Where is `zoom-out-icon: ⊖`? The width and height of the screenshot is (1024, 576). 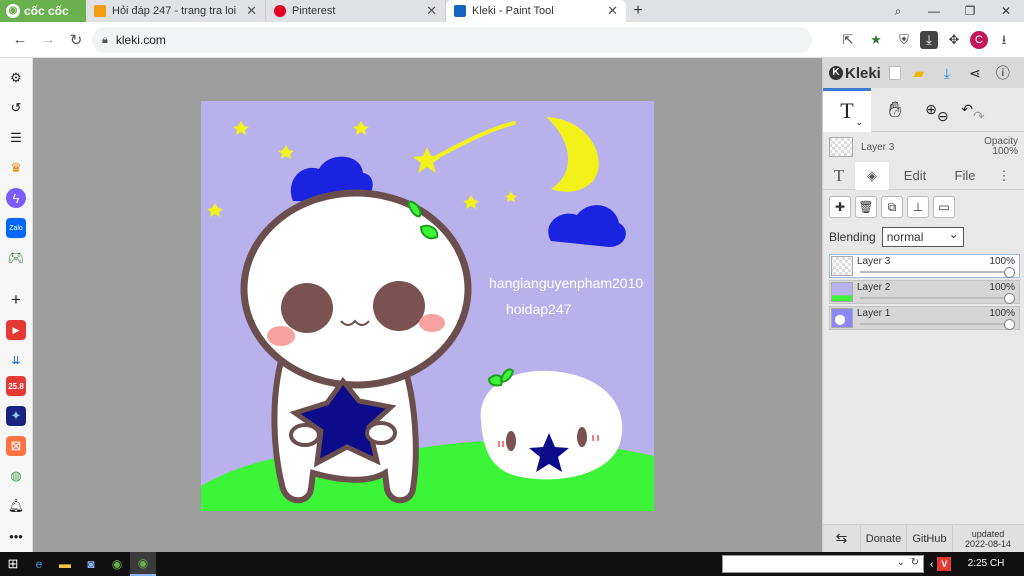
zoom-out-icon: ⊖ is located at coordinates (943, 116).